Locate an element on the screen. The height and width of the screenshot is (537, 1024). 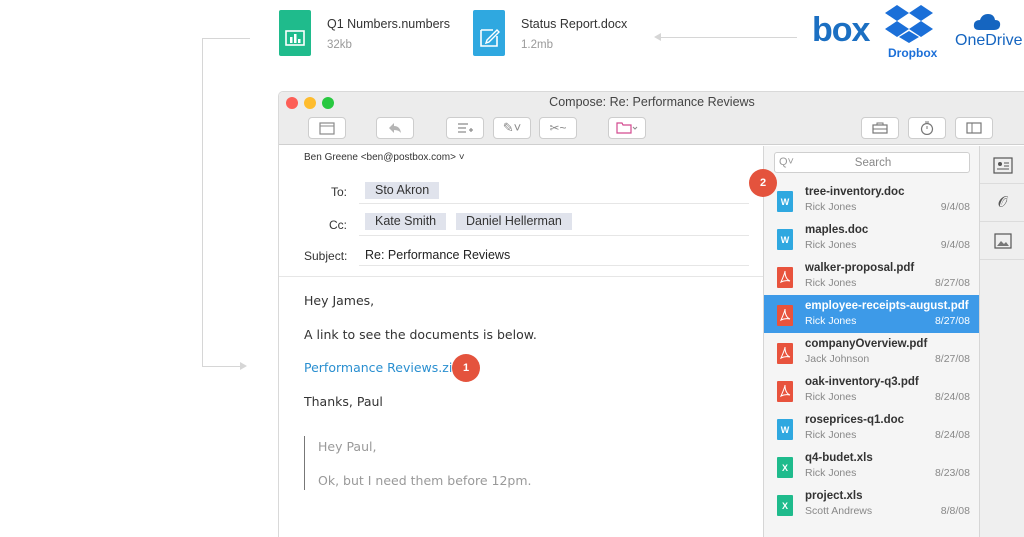
folder-icon is located at coordinates (627, 128).